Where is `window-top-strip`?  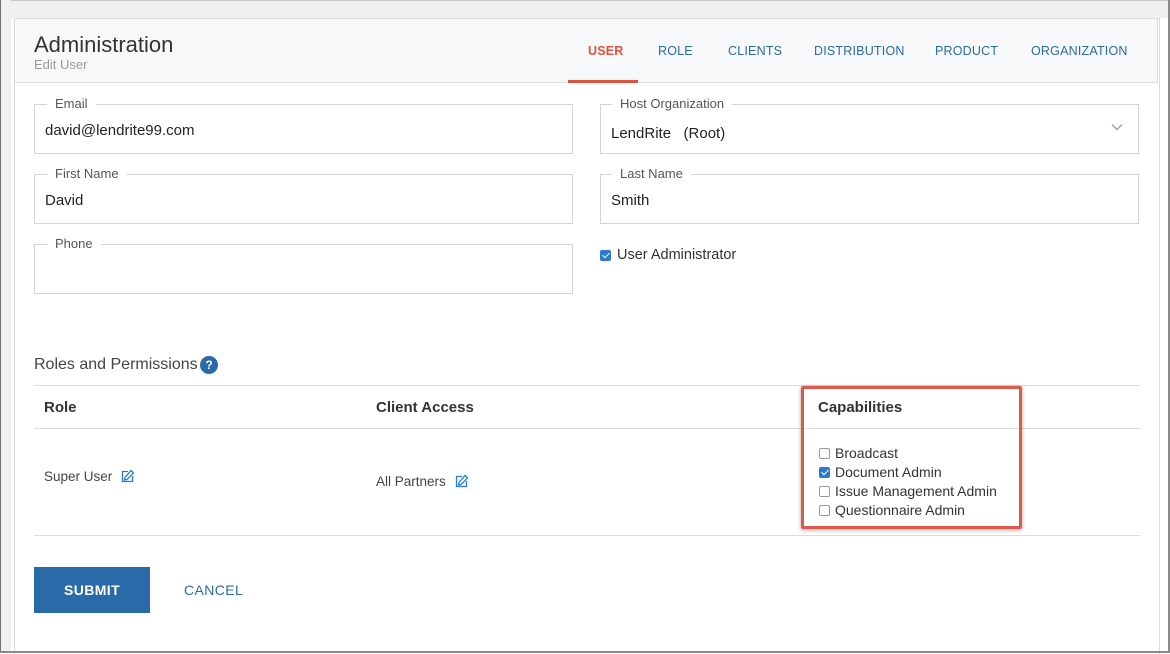
window-top-strip is located at coordinates (589, 9).